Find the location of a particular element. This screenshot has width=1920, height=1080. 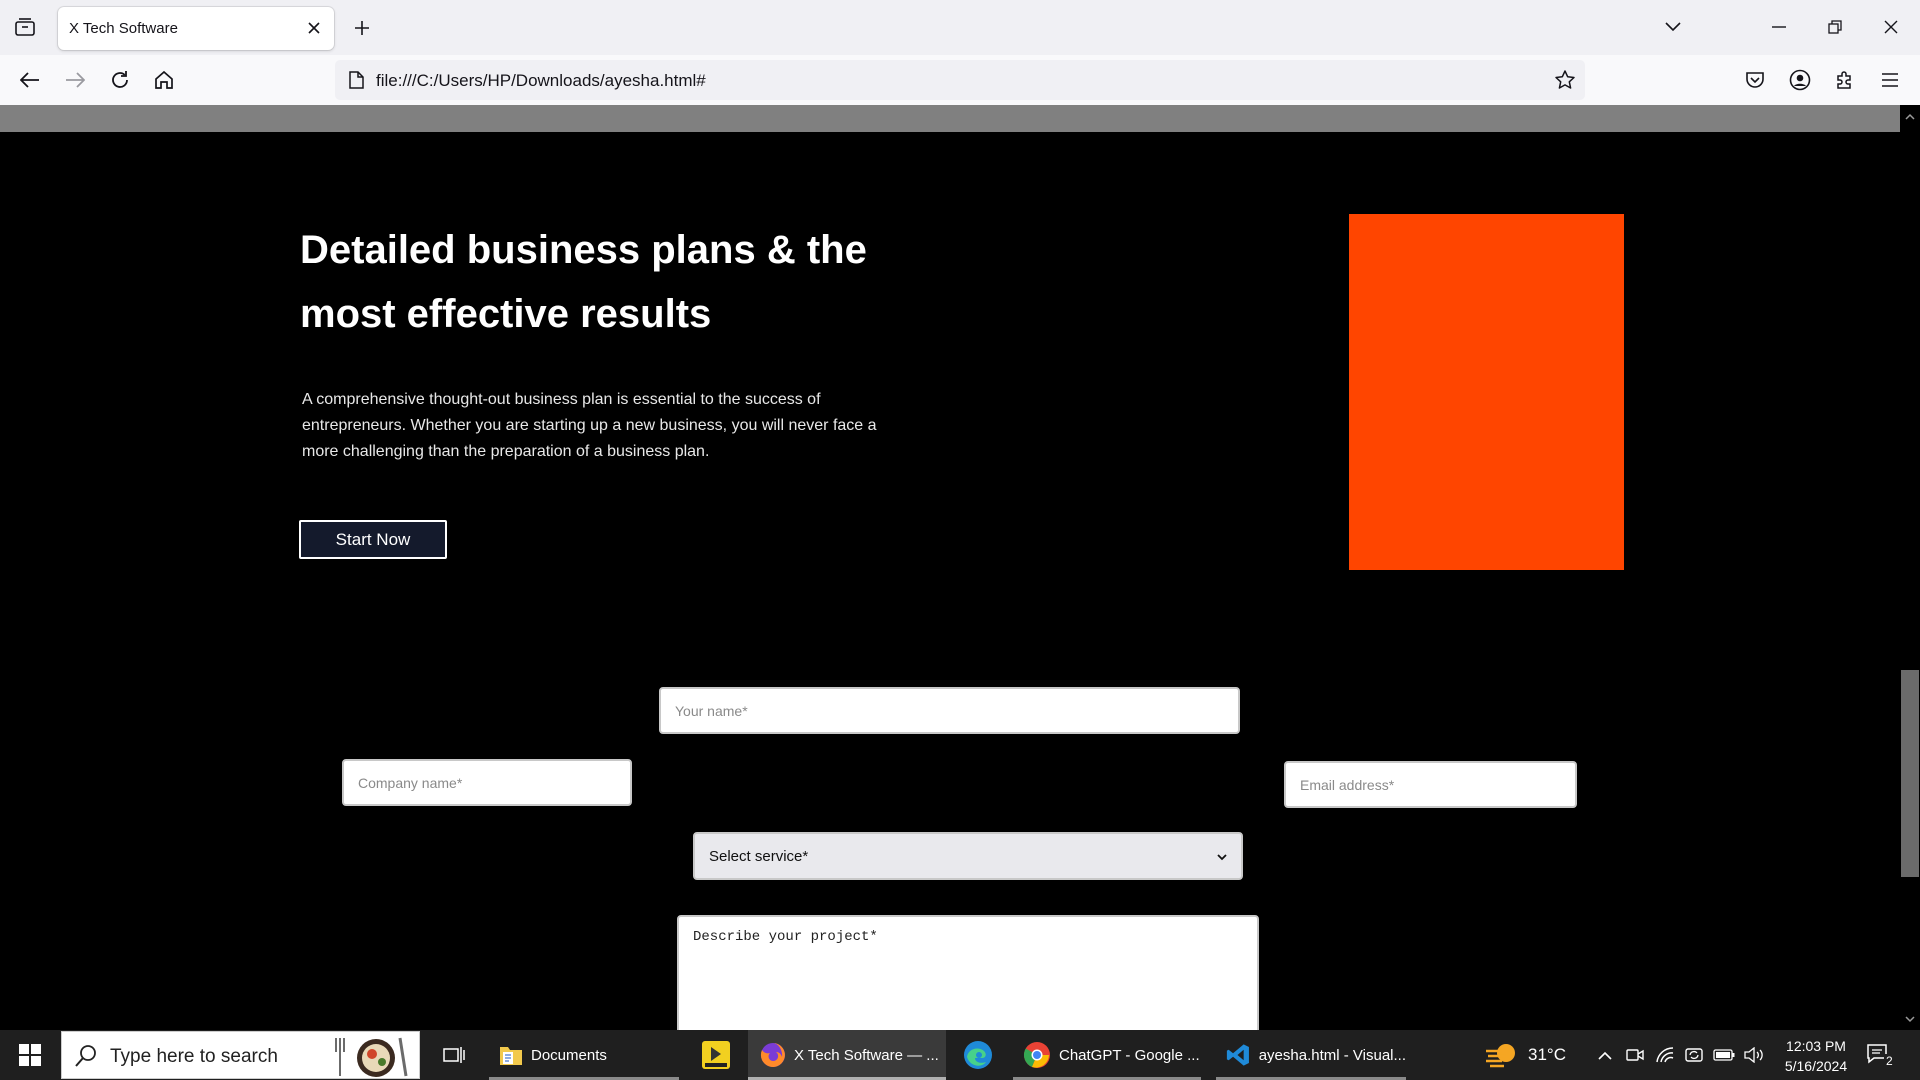

close-tab-icon is located at coordinates (314, 28).